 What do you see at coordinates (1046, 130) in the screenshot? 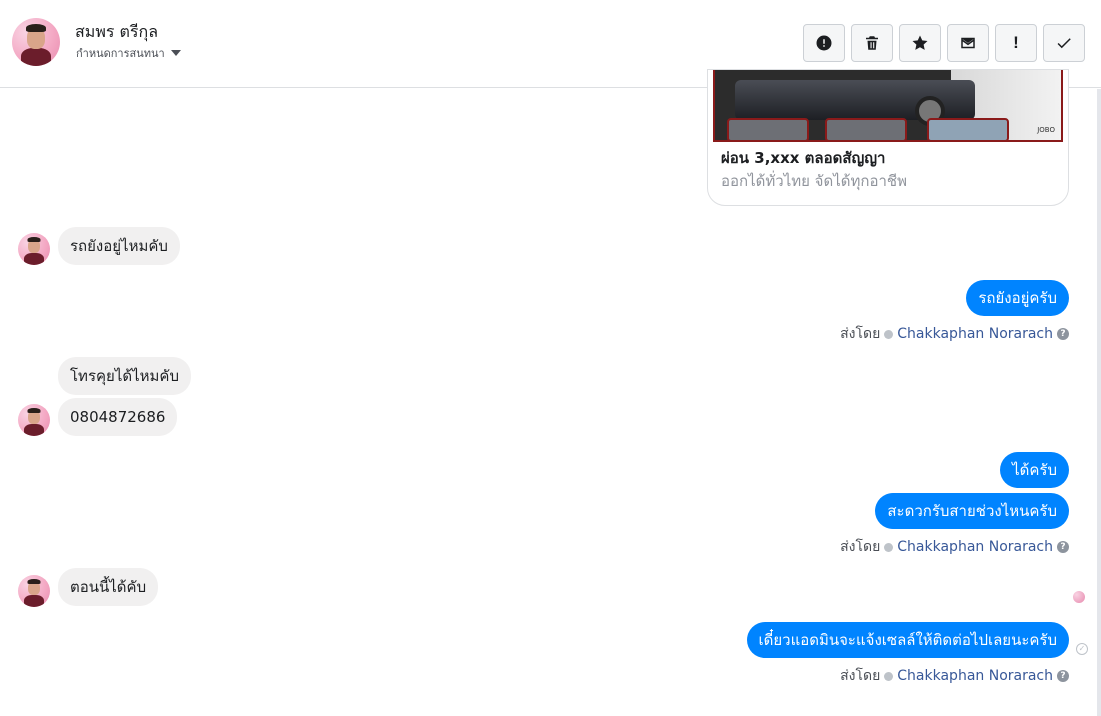
I see `brand-watermark: JOBO` at bounding box center [1046, 130].